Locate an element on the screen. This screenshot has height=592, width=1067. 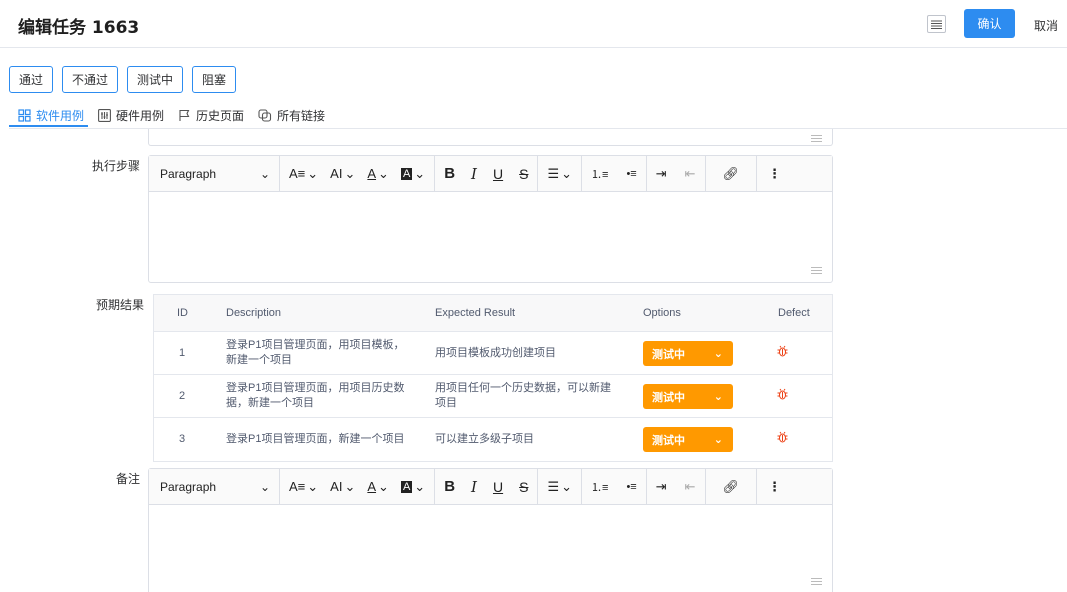
testing-button: 测试中 is located at coordinates (155, 79).